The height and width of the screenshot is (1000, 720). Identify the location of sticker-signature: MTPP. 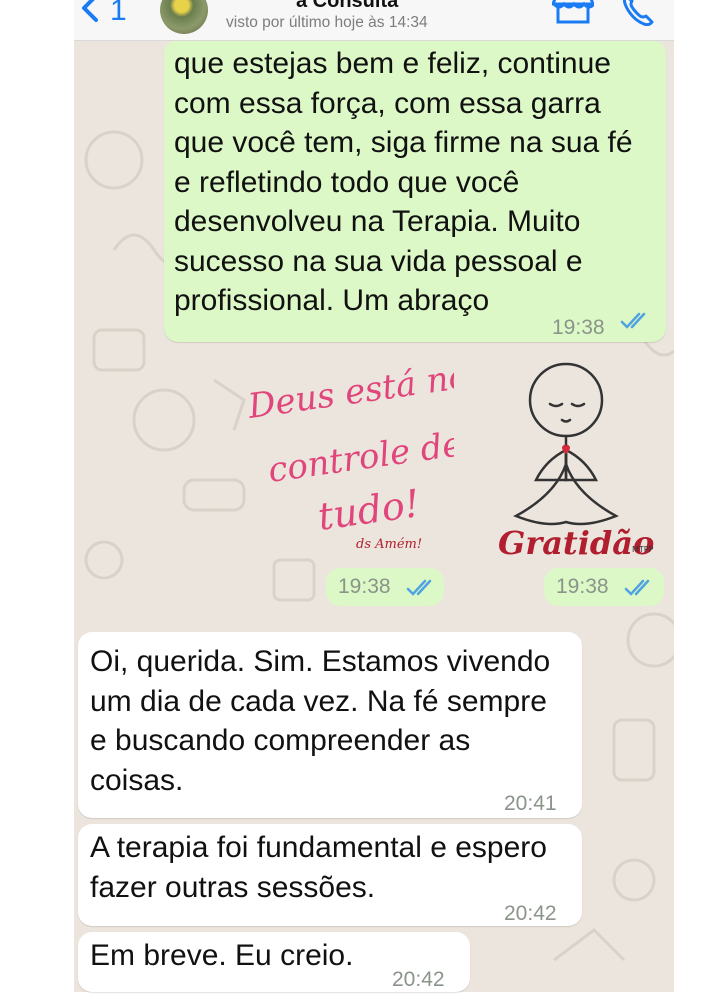
(643, 549).